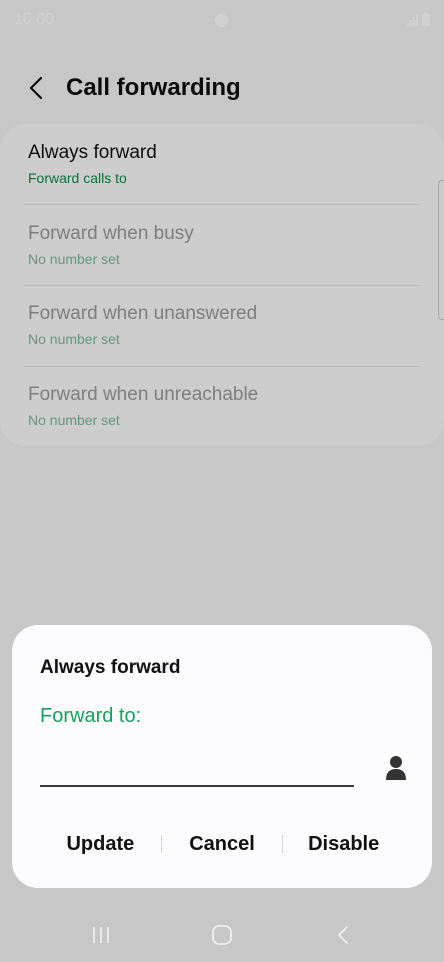 The height and width of the screenshot is (962, 444). I want to click on home-button, so click(222, 935).